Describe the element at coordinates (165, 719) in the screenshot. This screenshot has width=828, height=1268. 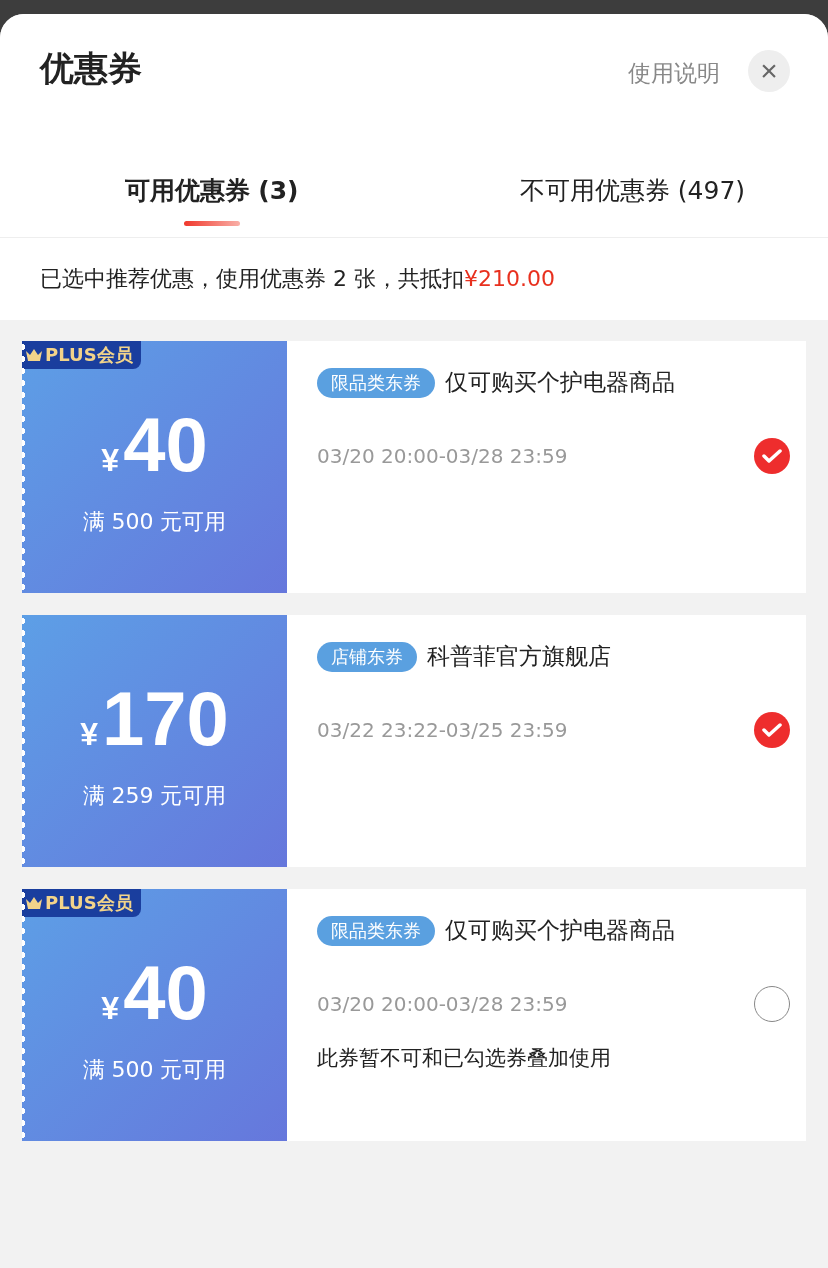
I see `coupon-amount: 170` at that location.